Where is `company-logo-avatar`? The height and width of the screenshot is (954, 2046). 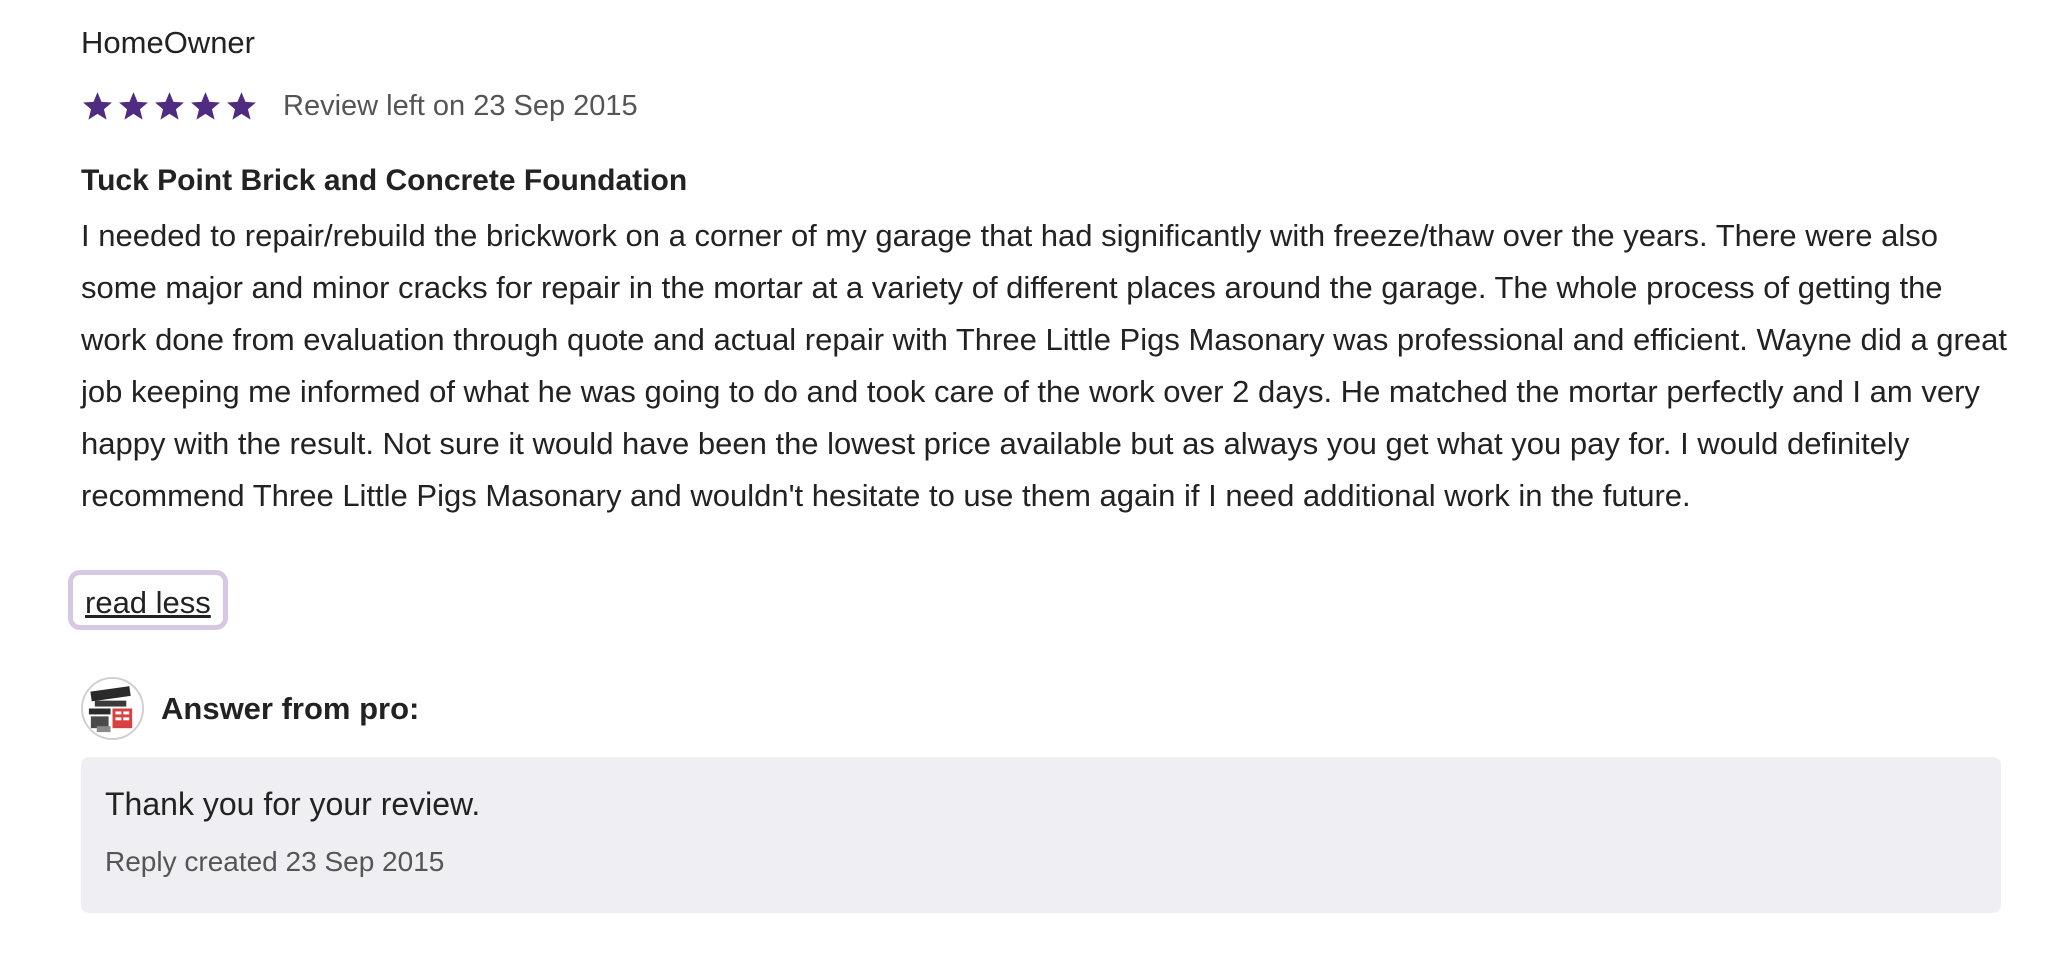
company-logo-avatar is located at coordinates (112, 708).